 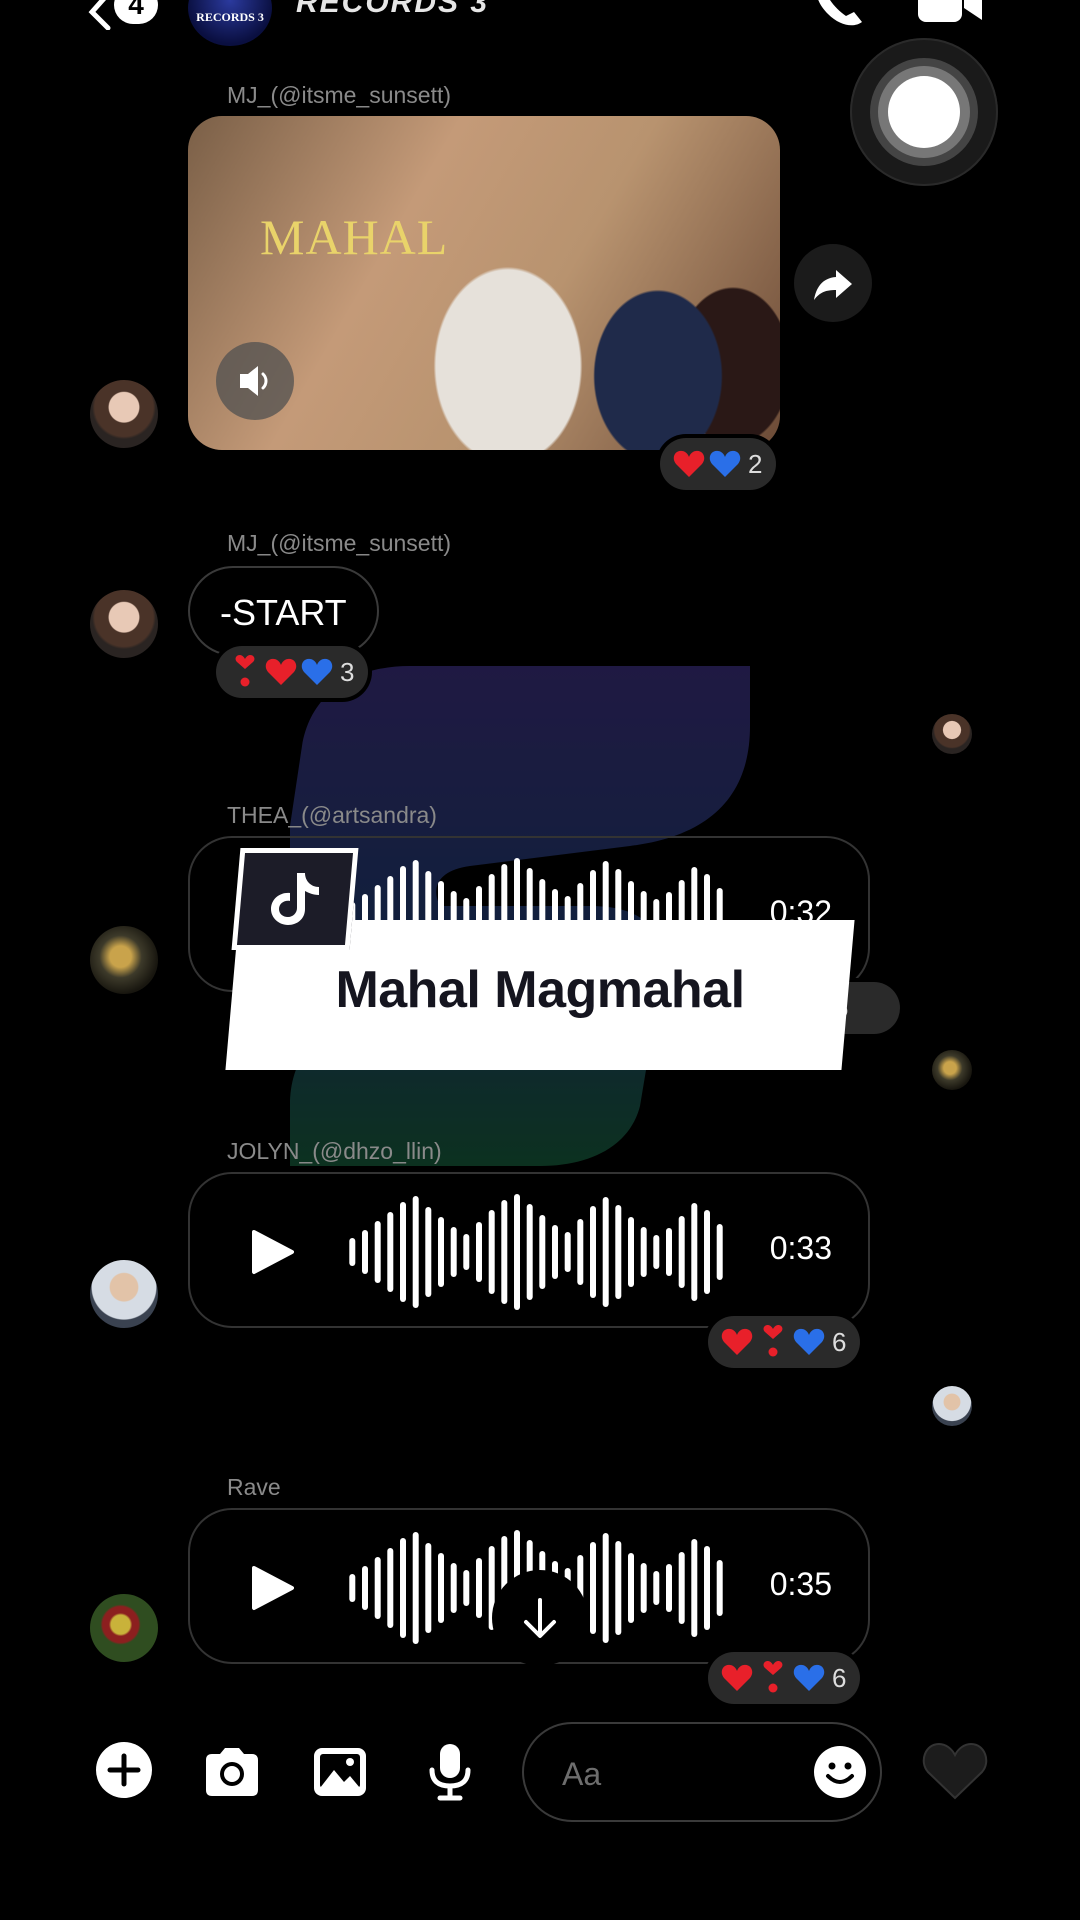 I want to click on arrow-down-icon, so click(x=540, y=1618).